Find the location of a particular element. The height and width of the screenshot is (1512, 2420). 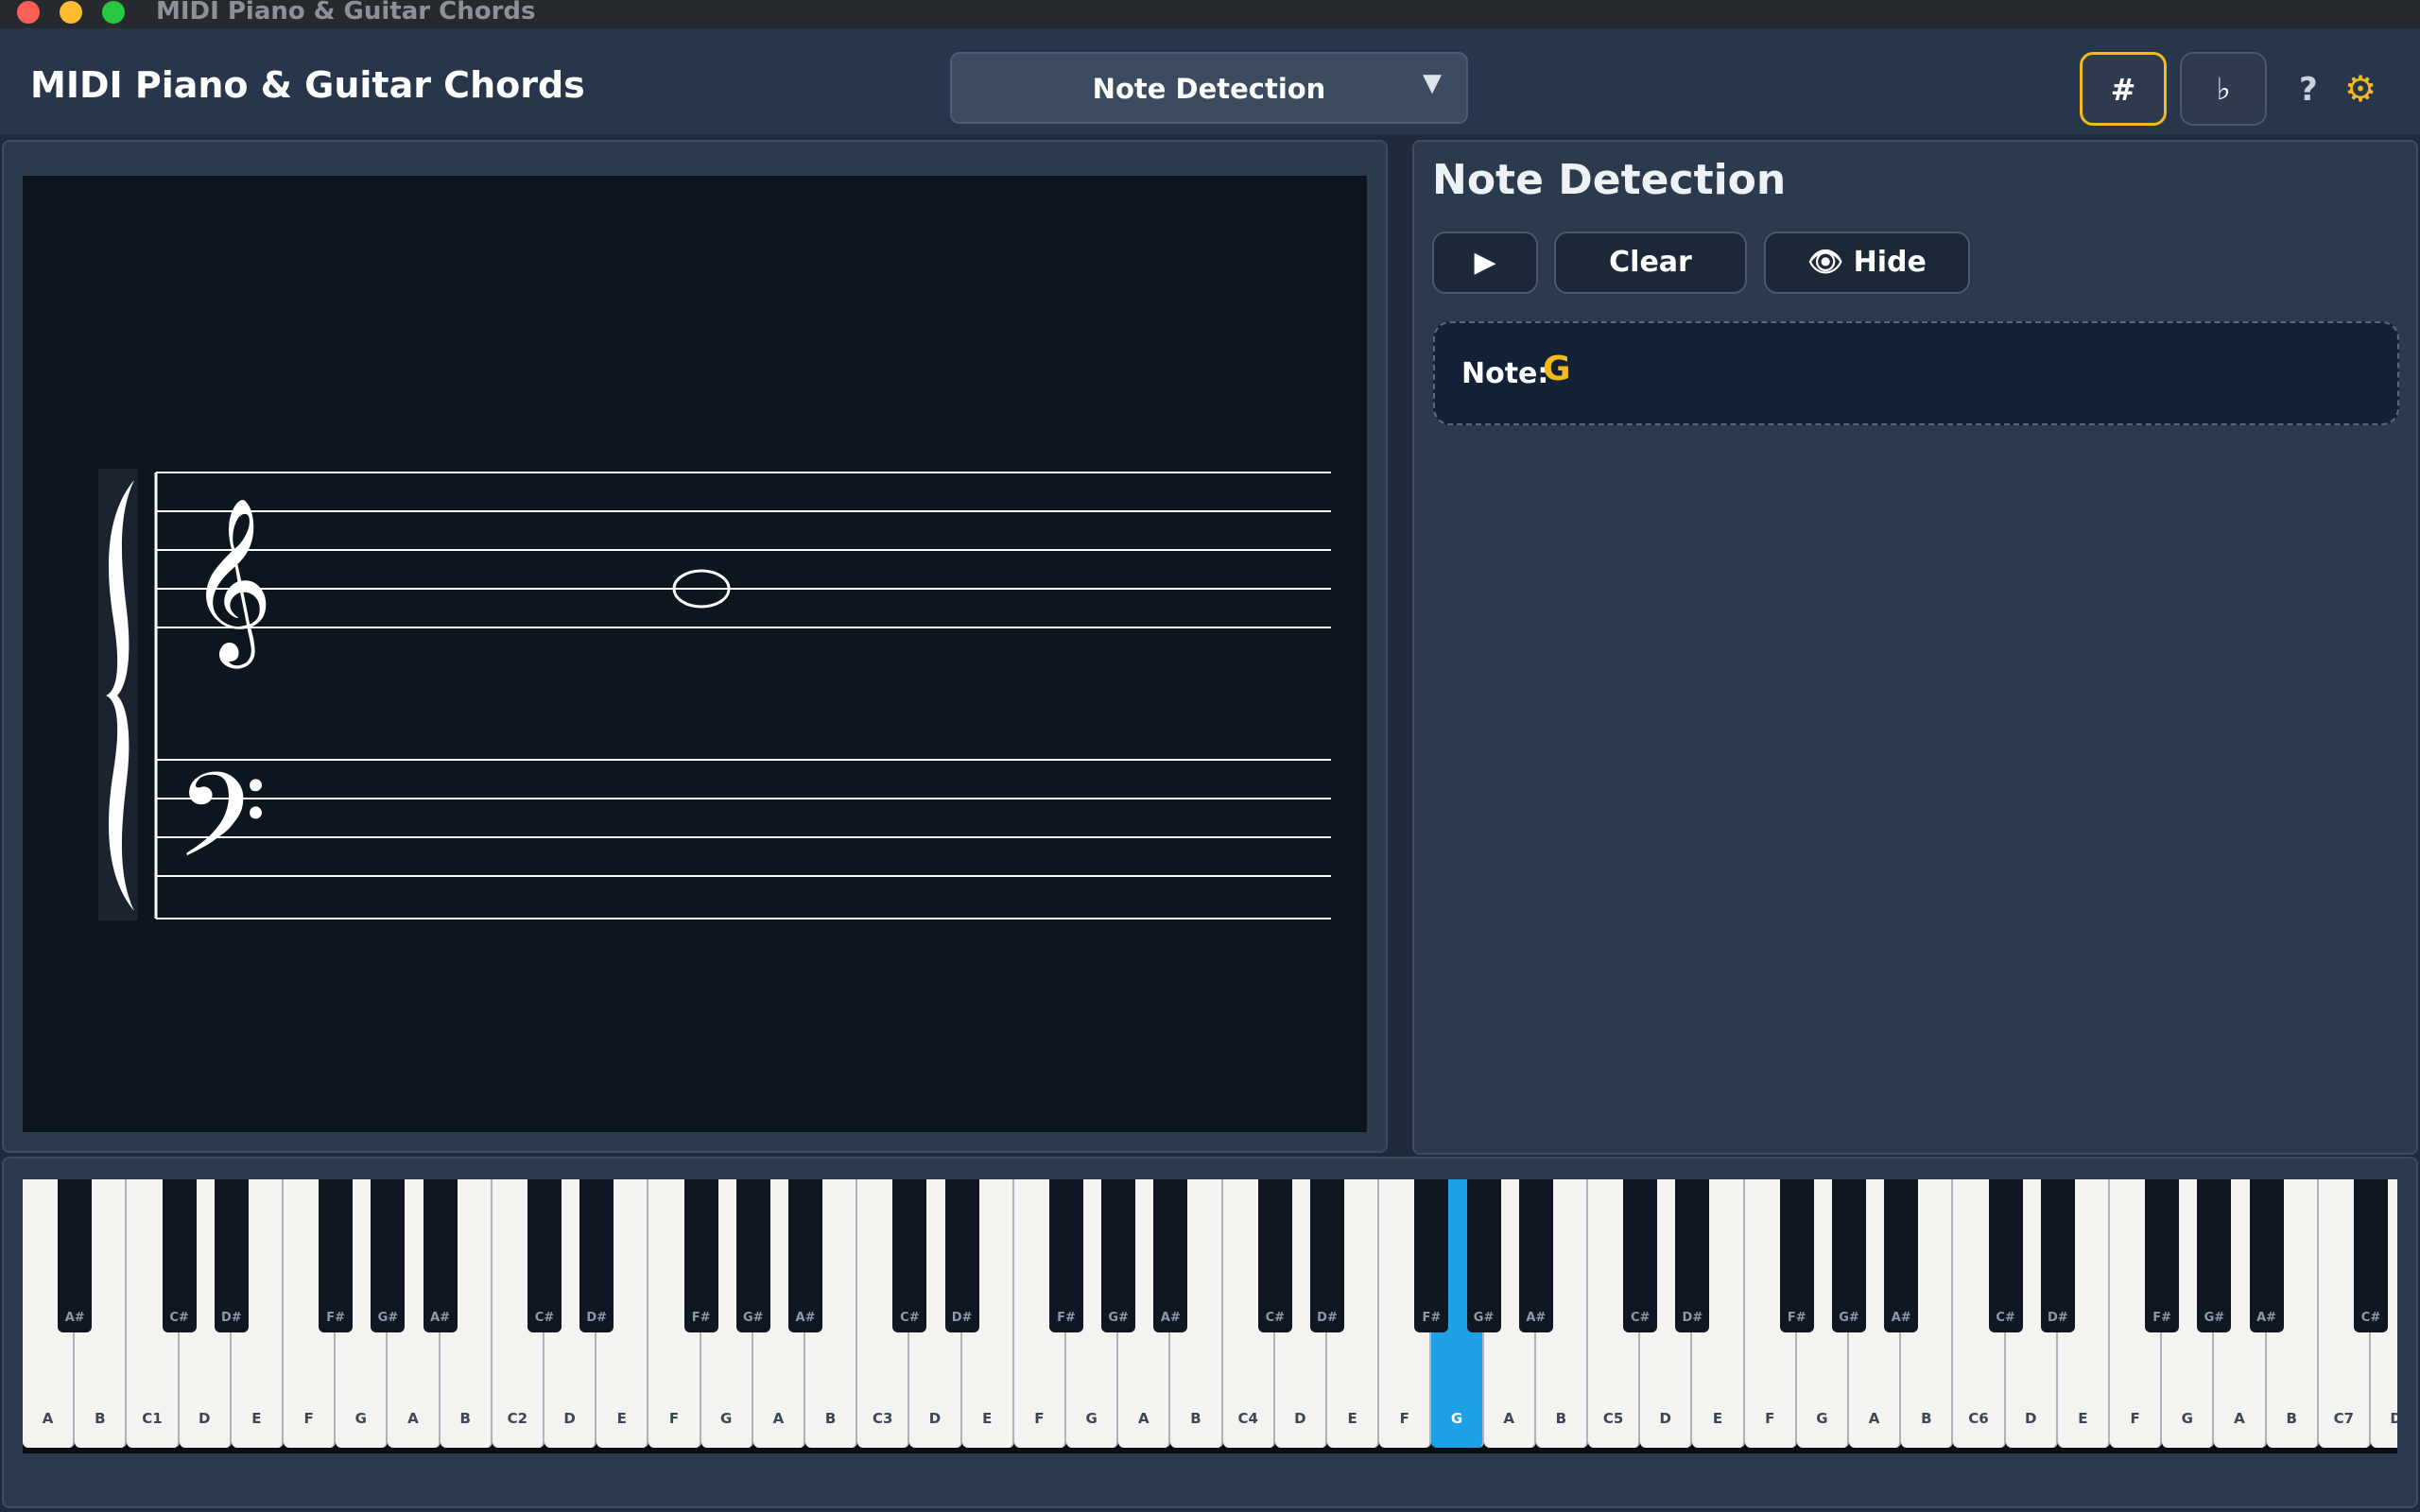

sharp-button: # is located at coordinates (2124, 89).